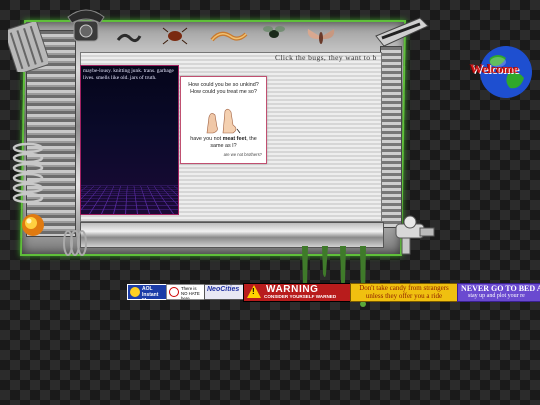 The width and height of the screenshot is (540, 405). I want to click on bug-instruction-text: Click the bugs, they want to b, so click(326, 57).